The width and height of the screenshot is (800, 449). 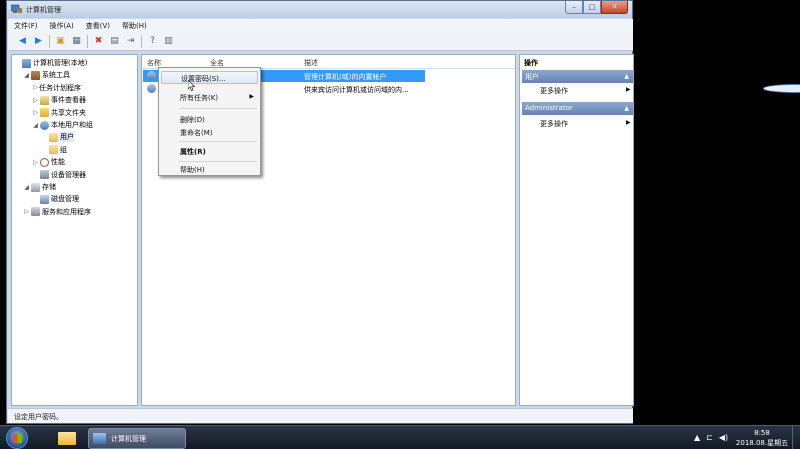 I want to click on tree-item: 设备管理器, so click(x=59, y=175).